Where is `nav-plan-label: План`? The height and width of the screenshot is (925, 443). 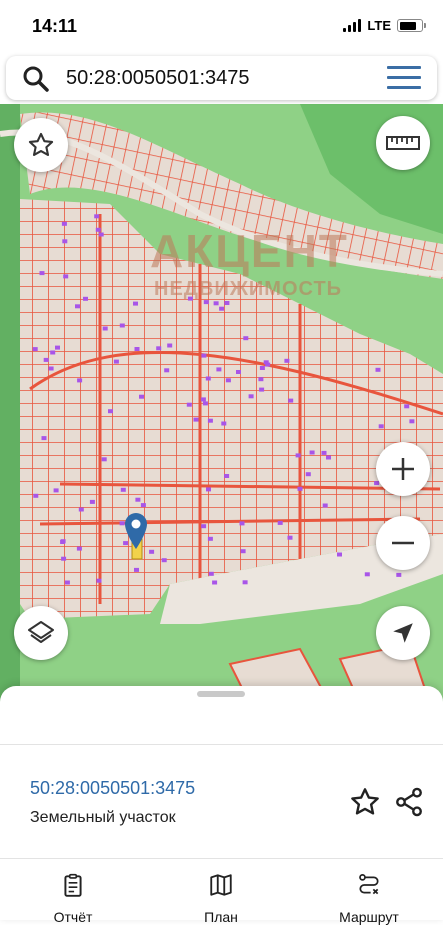
nav-plan-label: План is located at coordinates (221, 917).